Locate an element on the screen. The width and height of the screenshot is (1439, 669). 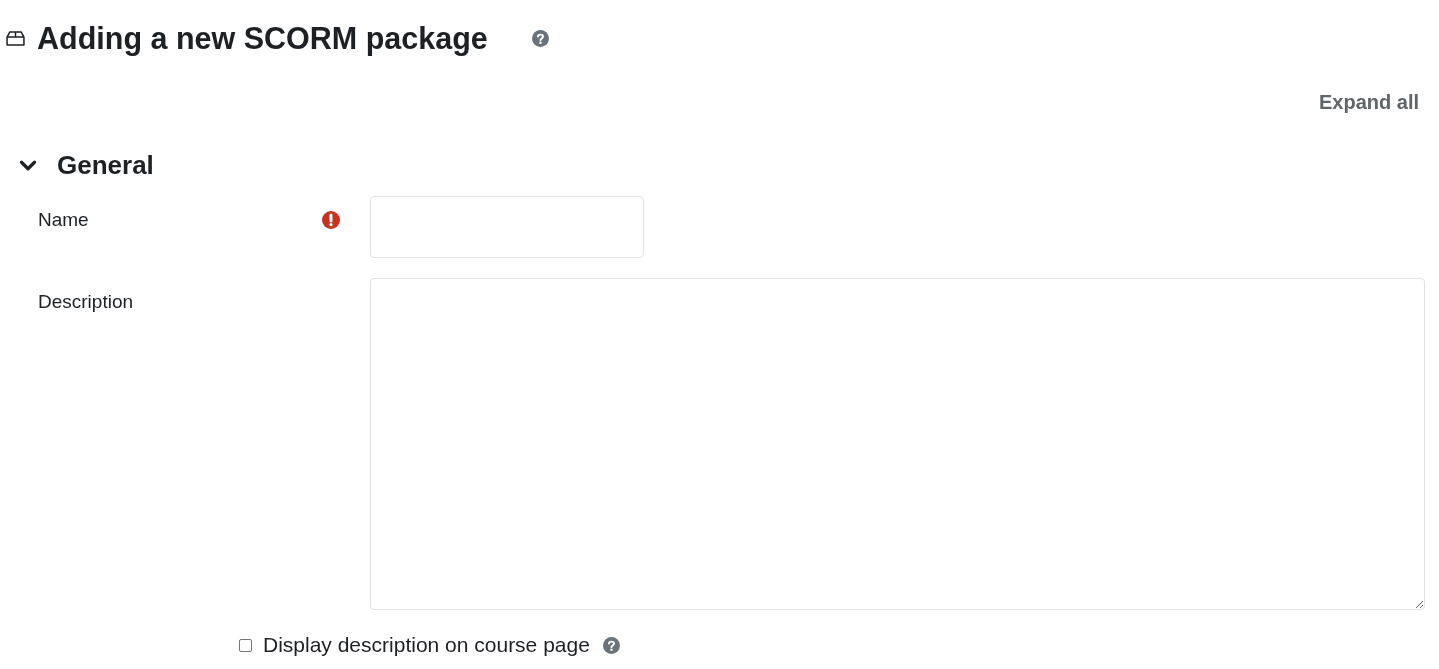
page-title: Adding a new SCORM package is located at coordinates (262, 39).